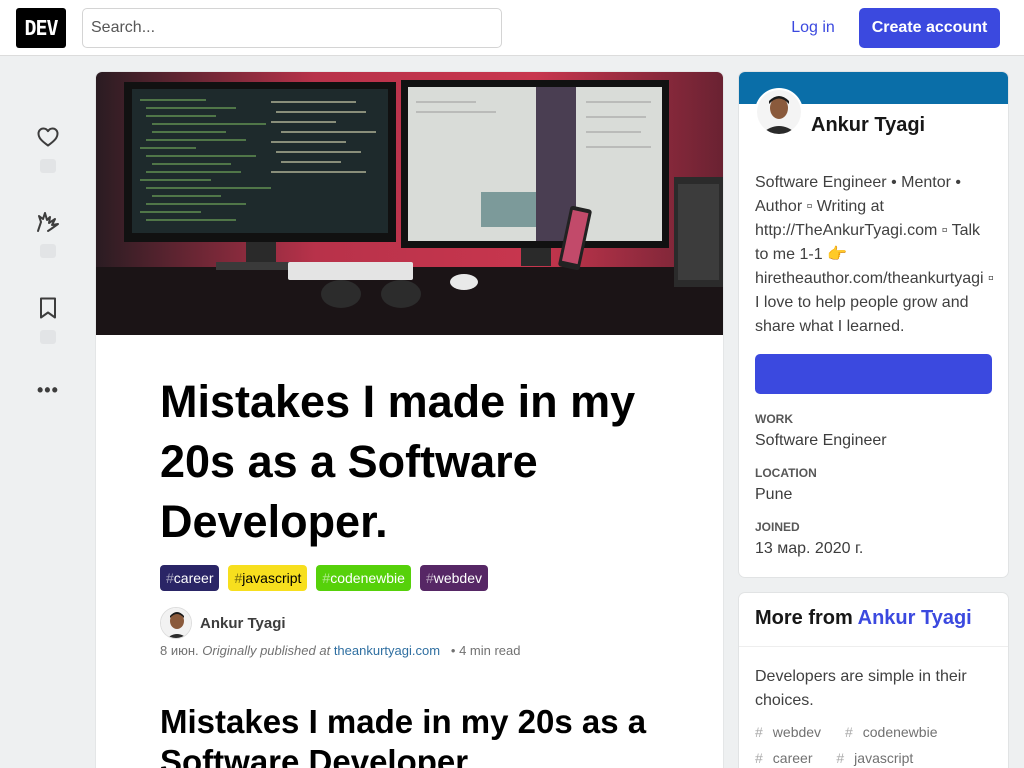 This screenshot has height=768, width=1024. Describe the element at coordinates (48, 337) in the screenshot. I see `bookmark-count` at that location.